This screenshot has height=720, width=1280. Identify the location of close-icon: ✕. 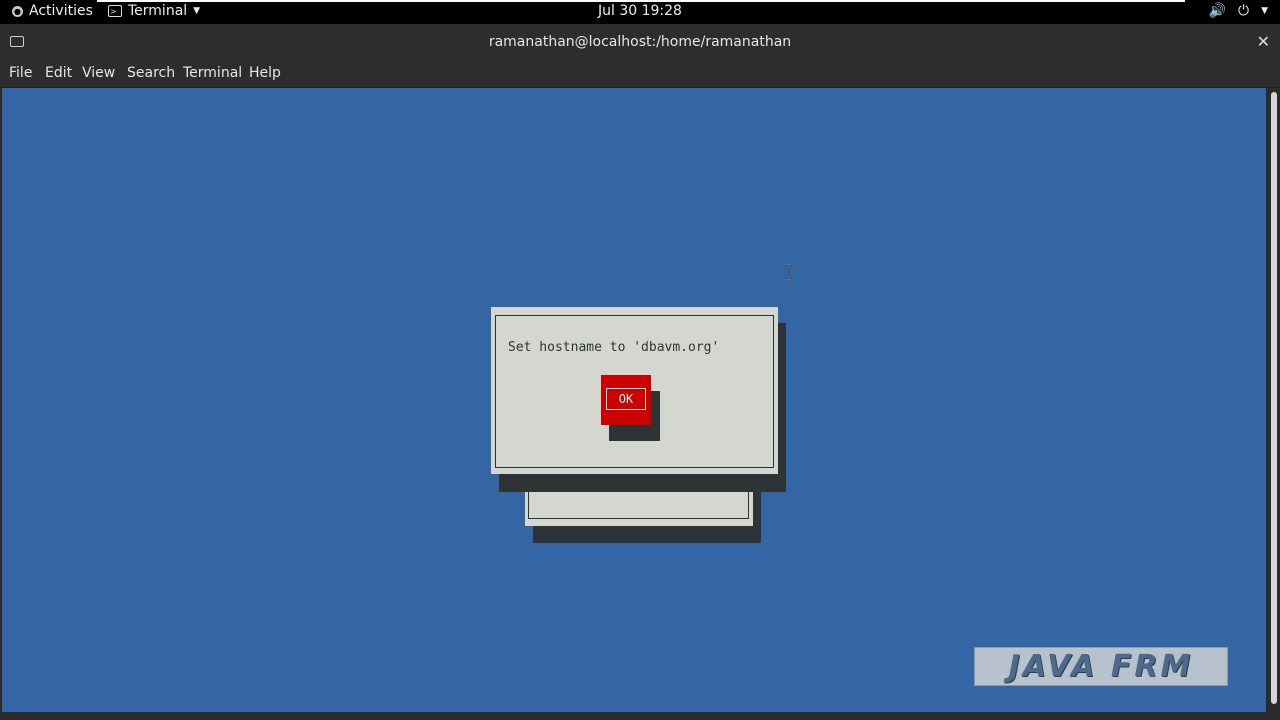
(1263, 41).